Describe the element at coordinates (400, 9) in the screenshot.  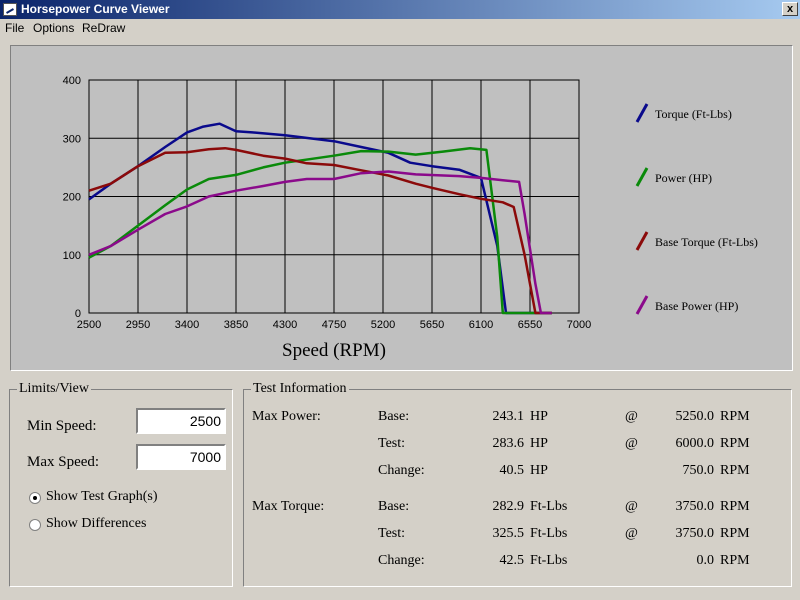
I see `title-bar: Horsepower Curve Viewer x` at that location.